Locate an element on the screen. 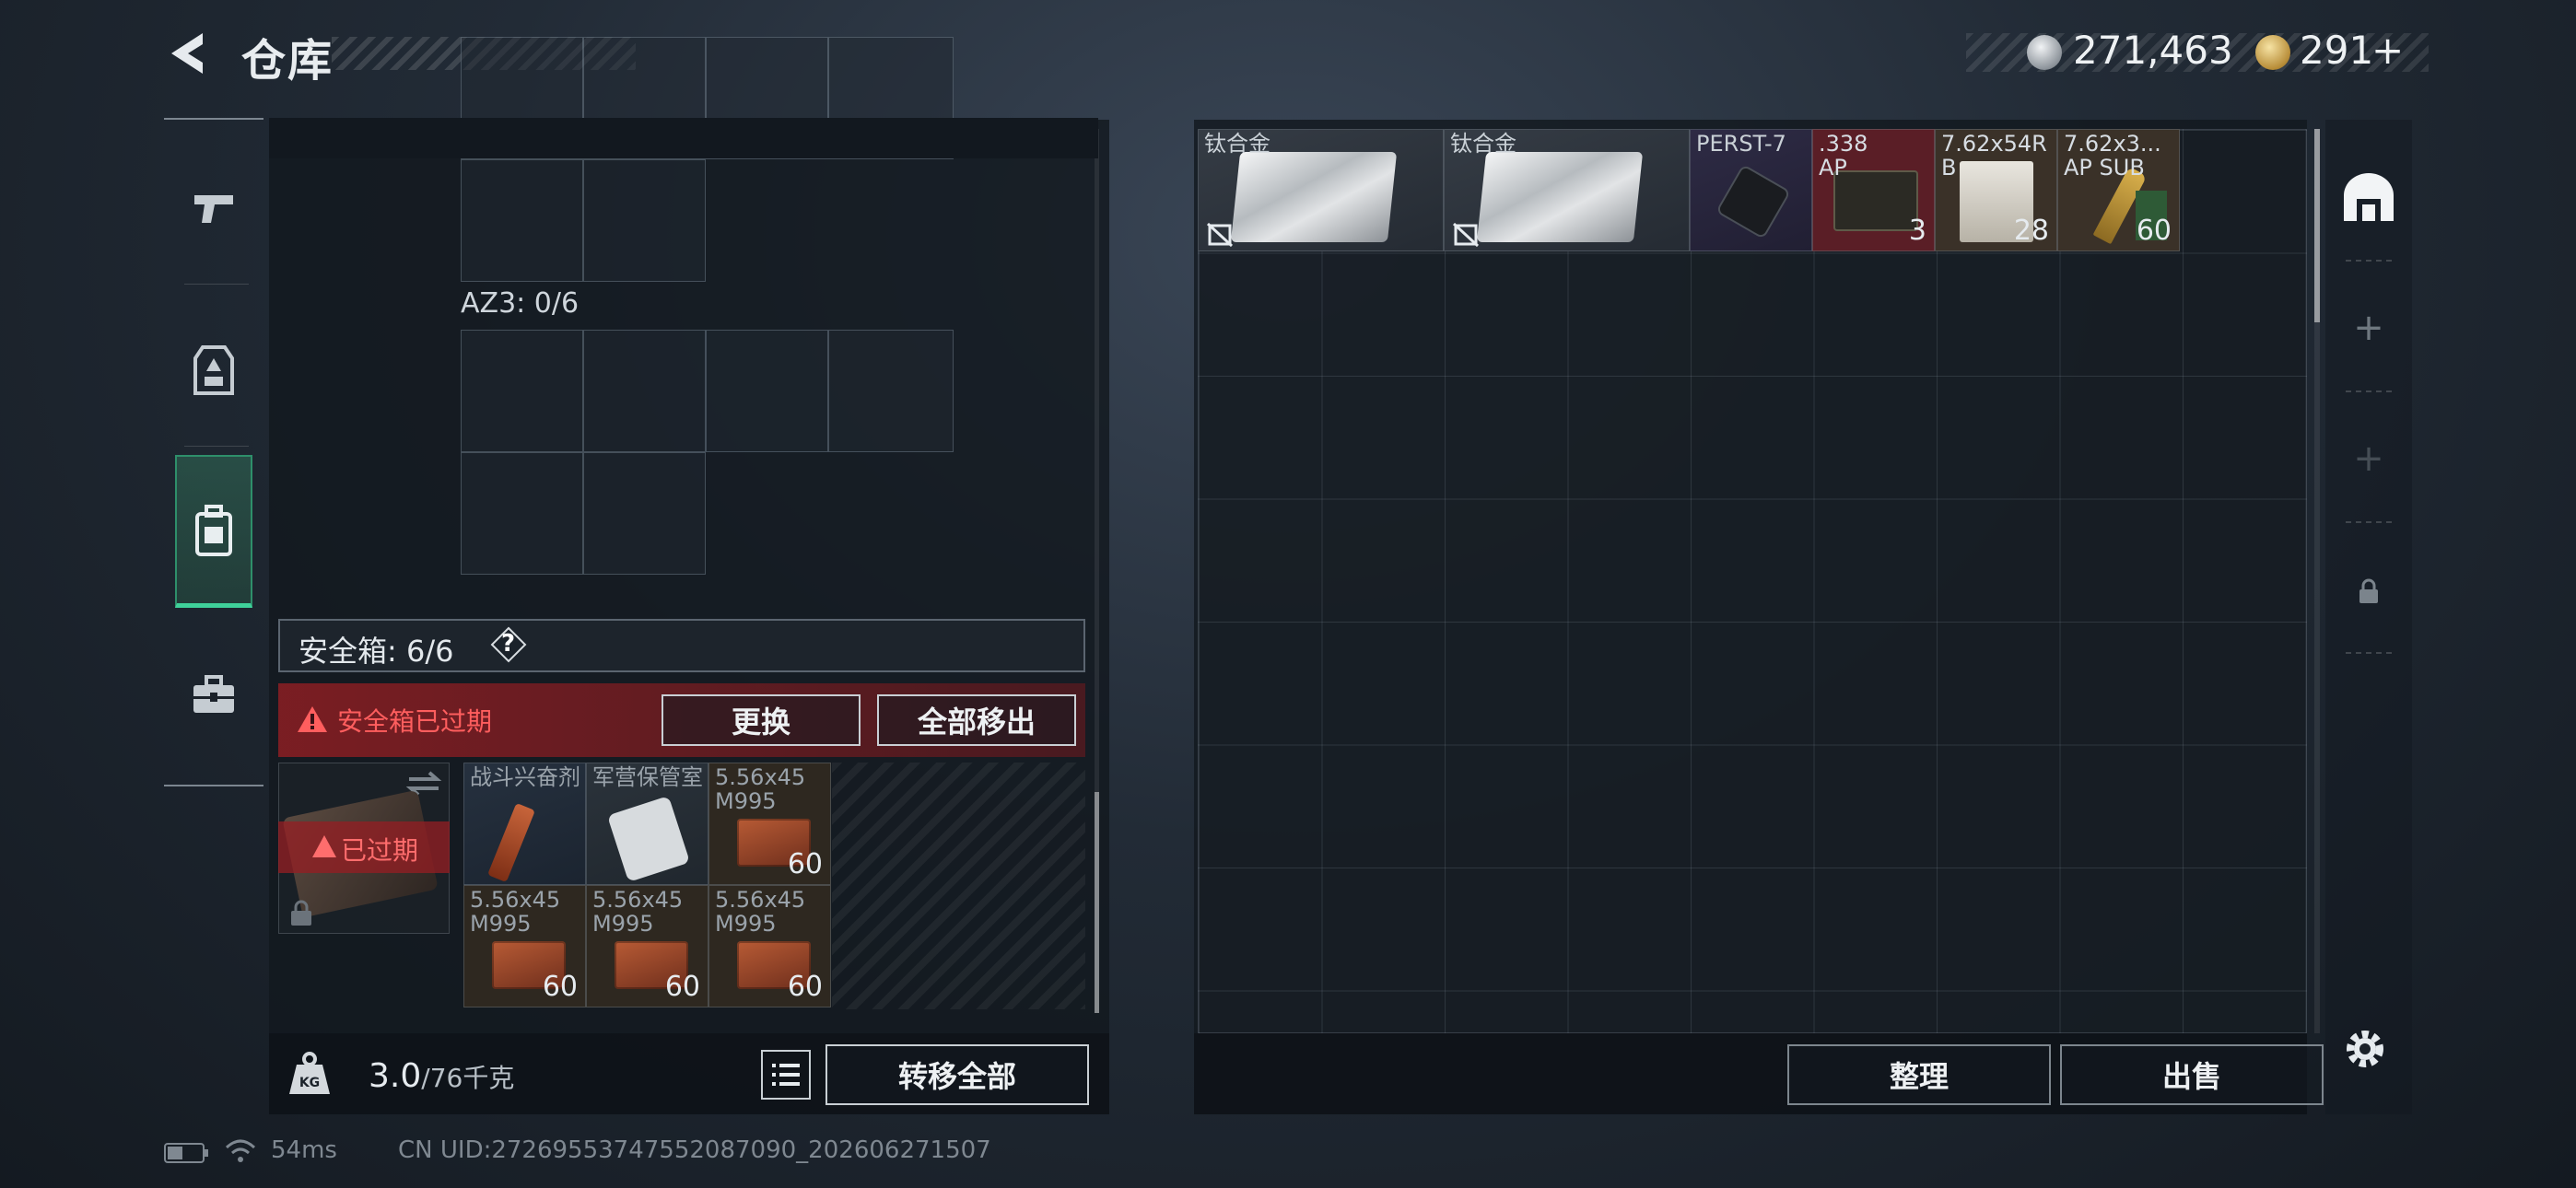  item-name: 战斗兴奋剂 is located at coordinates (525, 777).